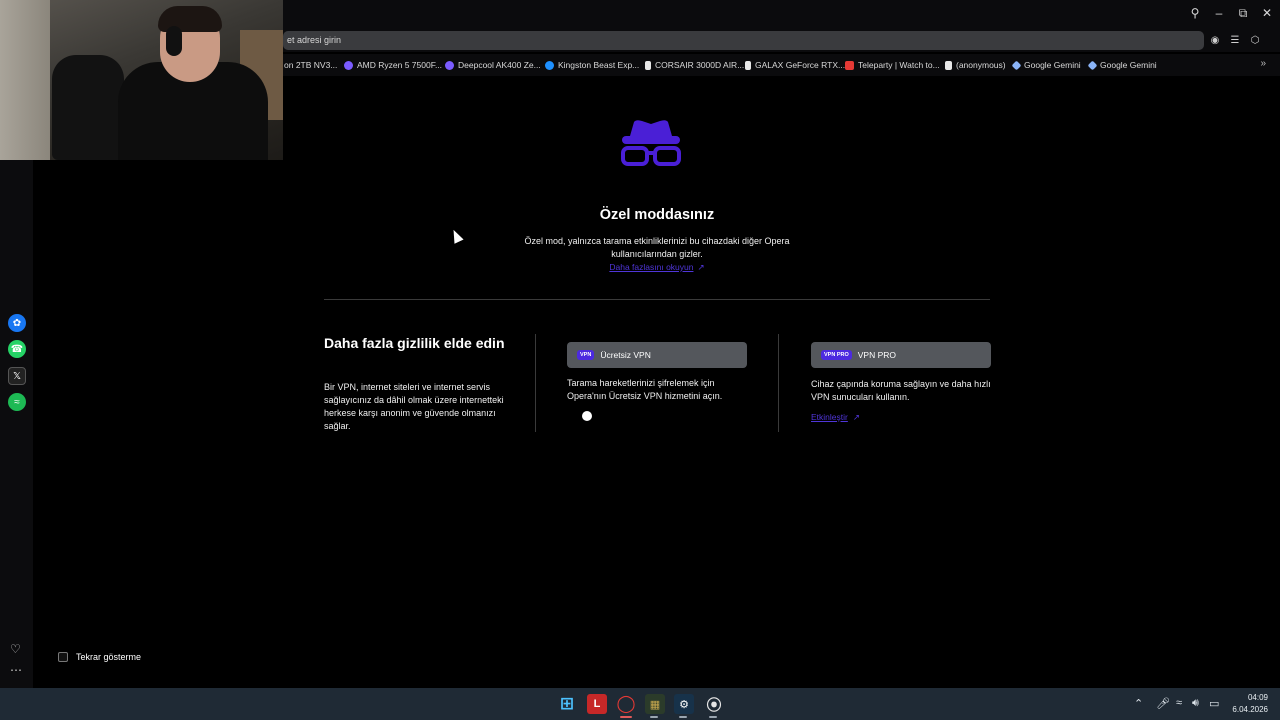 This screenshot has width=1280, height=720. I want to click on webcam-background, so click(25, 80).